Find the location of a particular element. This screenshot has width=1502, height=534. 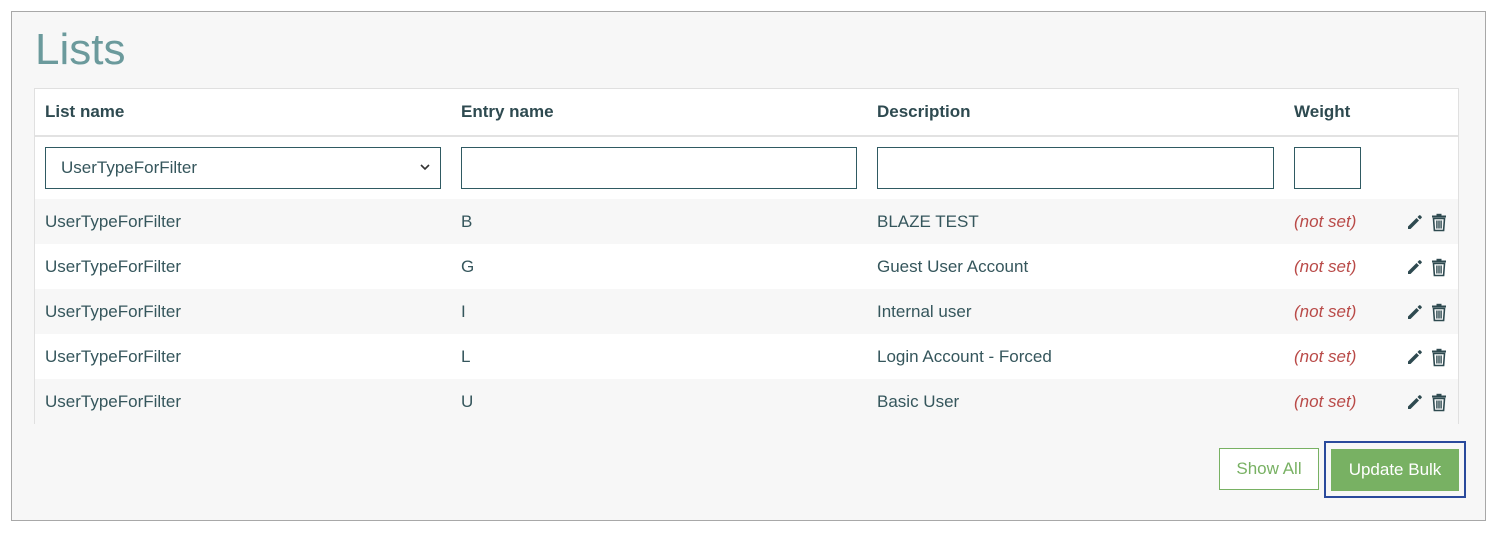

update-bulk-button: Update Bulk is located at coordinates (1395, 469).